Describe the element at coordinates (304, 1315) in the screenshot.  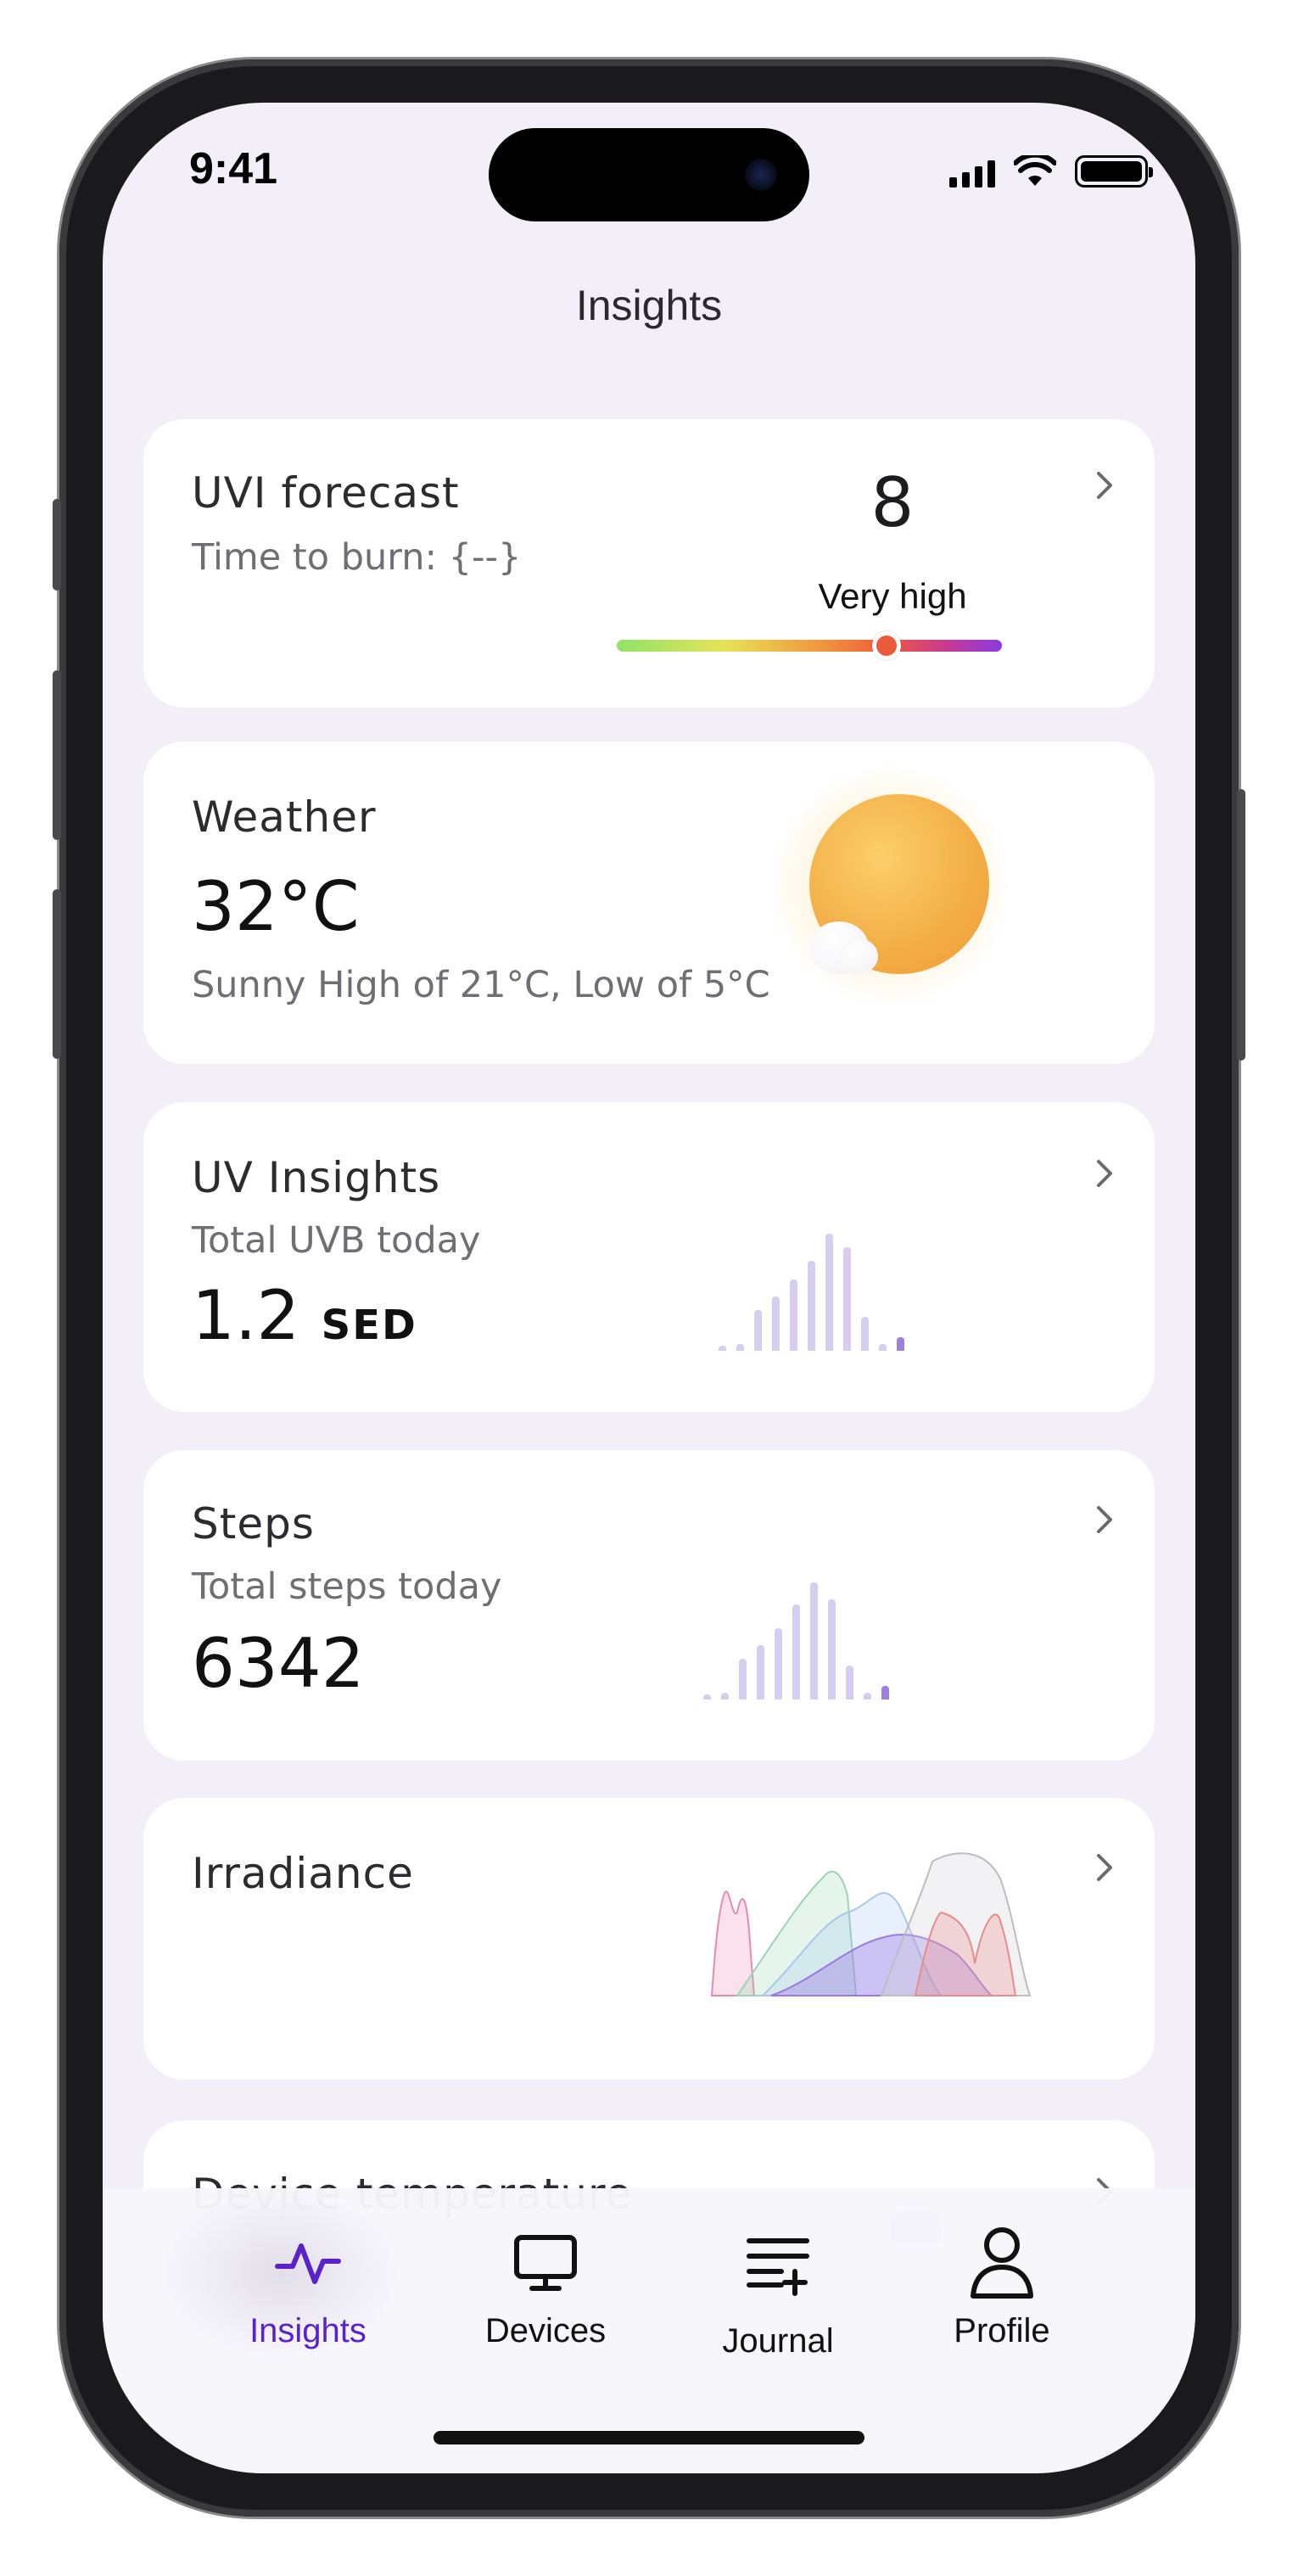
I see `uvb-value: 1.2 SED` at that location.